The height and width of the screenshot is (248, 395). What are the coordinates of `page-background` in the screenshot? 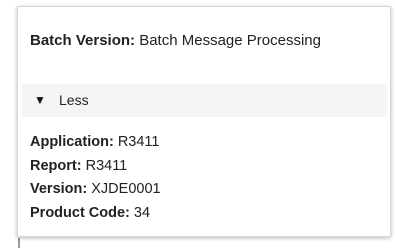 It's located at (8, 124).